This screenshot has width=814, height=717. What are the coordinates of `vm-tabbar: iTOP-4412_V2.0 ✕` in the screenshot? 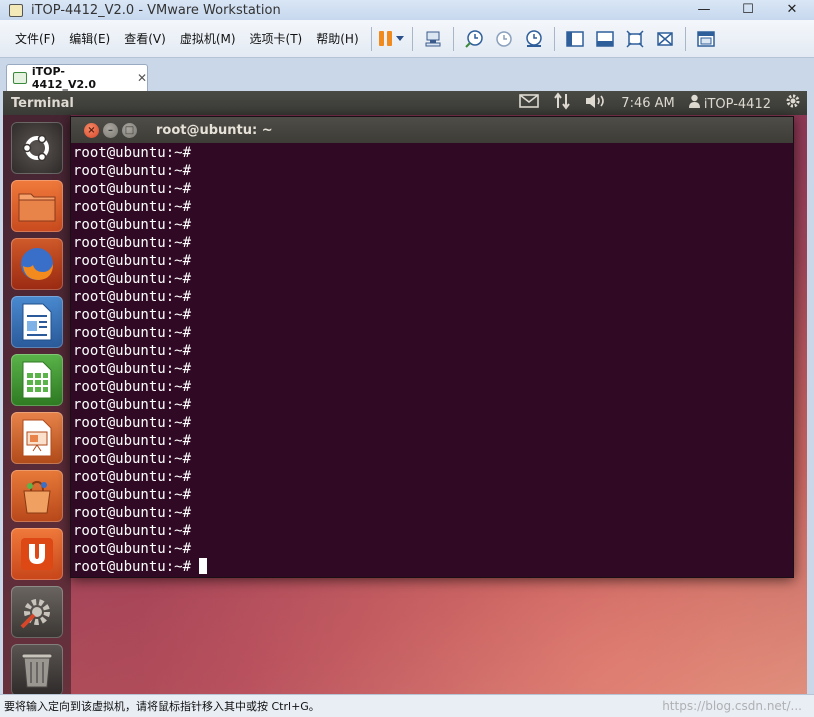 It's located at (407, 74).